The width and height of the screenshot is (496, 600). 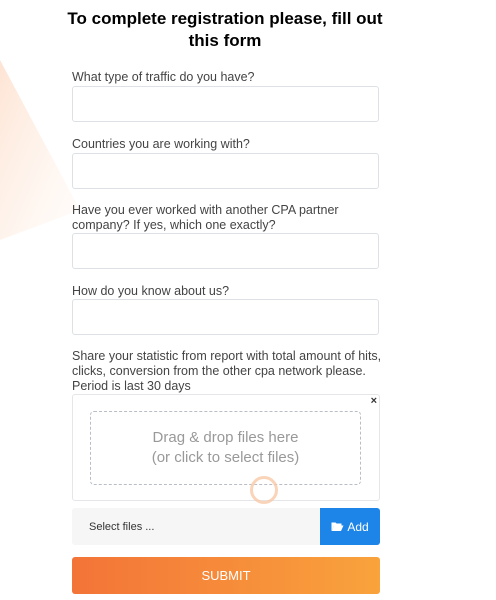 I want to click on how-know-label: How do you know about us?, so click(x=151, y=291).